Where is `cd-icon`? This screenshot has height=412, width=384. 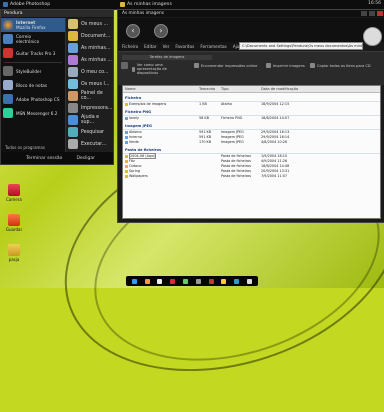
cd-icon is located at coordinates (312, 65).